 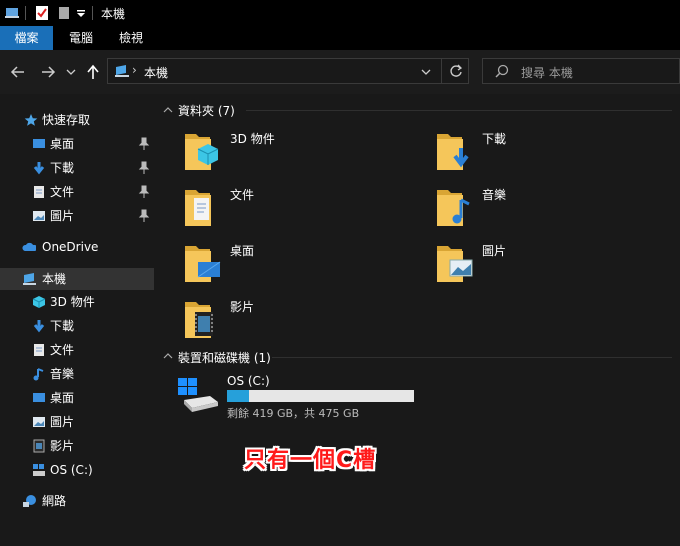 I want to click on breadcrumb-this-pc: 本機, so click(x=156, y=72).